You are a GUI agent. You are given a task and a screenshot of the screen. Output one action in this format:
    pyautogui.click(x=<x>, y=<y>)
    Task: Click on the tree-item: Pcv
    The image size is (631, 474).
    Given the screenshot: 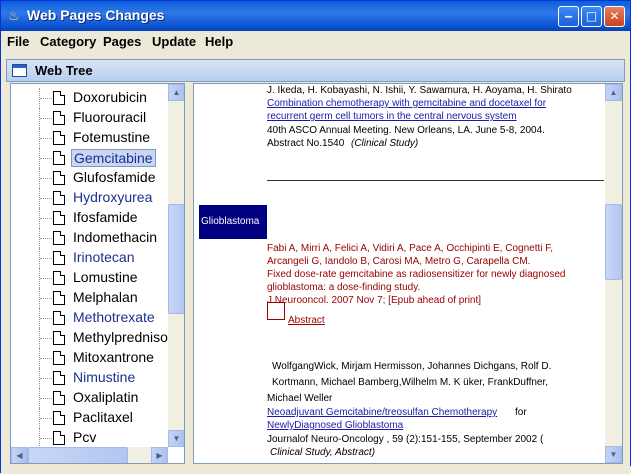 What is the action you would take?
    pyautogui.click(x=92, y=438)
    